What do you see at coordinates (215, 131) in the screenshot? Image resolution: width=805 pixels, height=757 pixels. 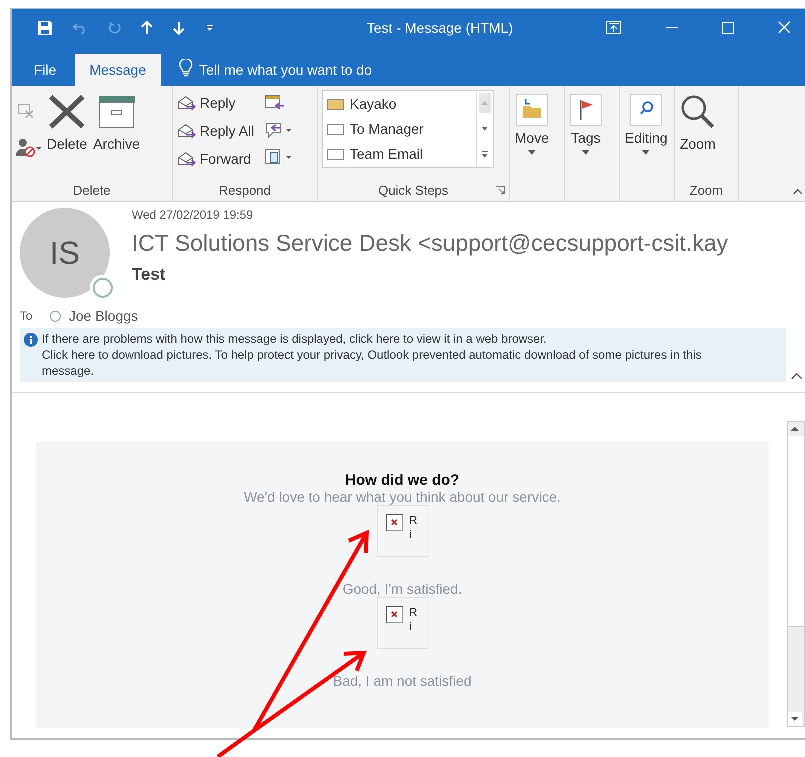 I see `respond-button: Reply All` at bounding box center [215, 131].